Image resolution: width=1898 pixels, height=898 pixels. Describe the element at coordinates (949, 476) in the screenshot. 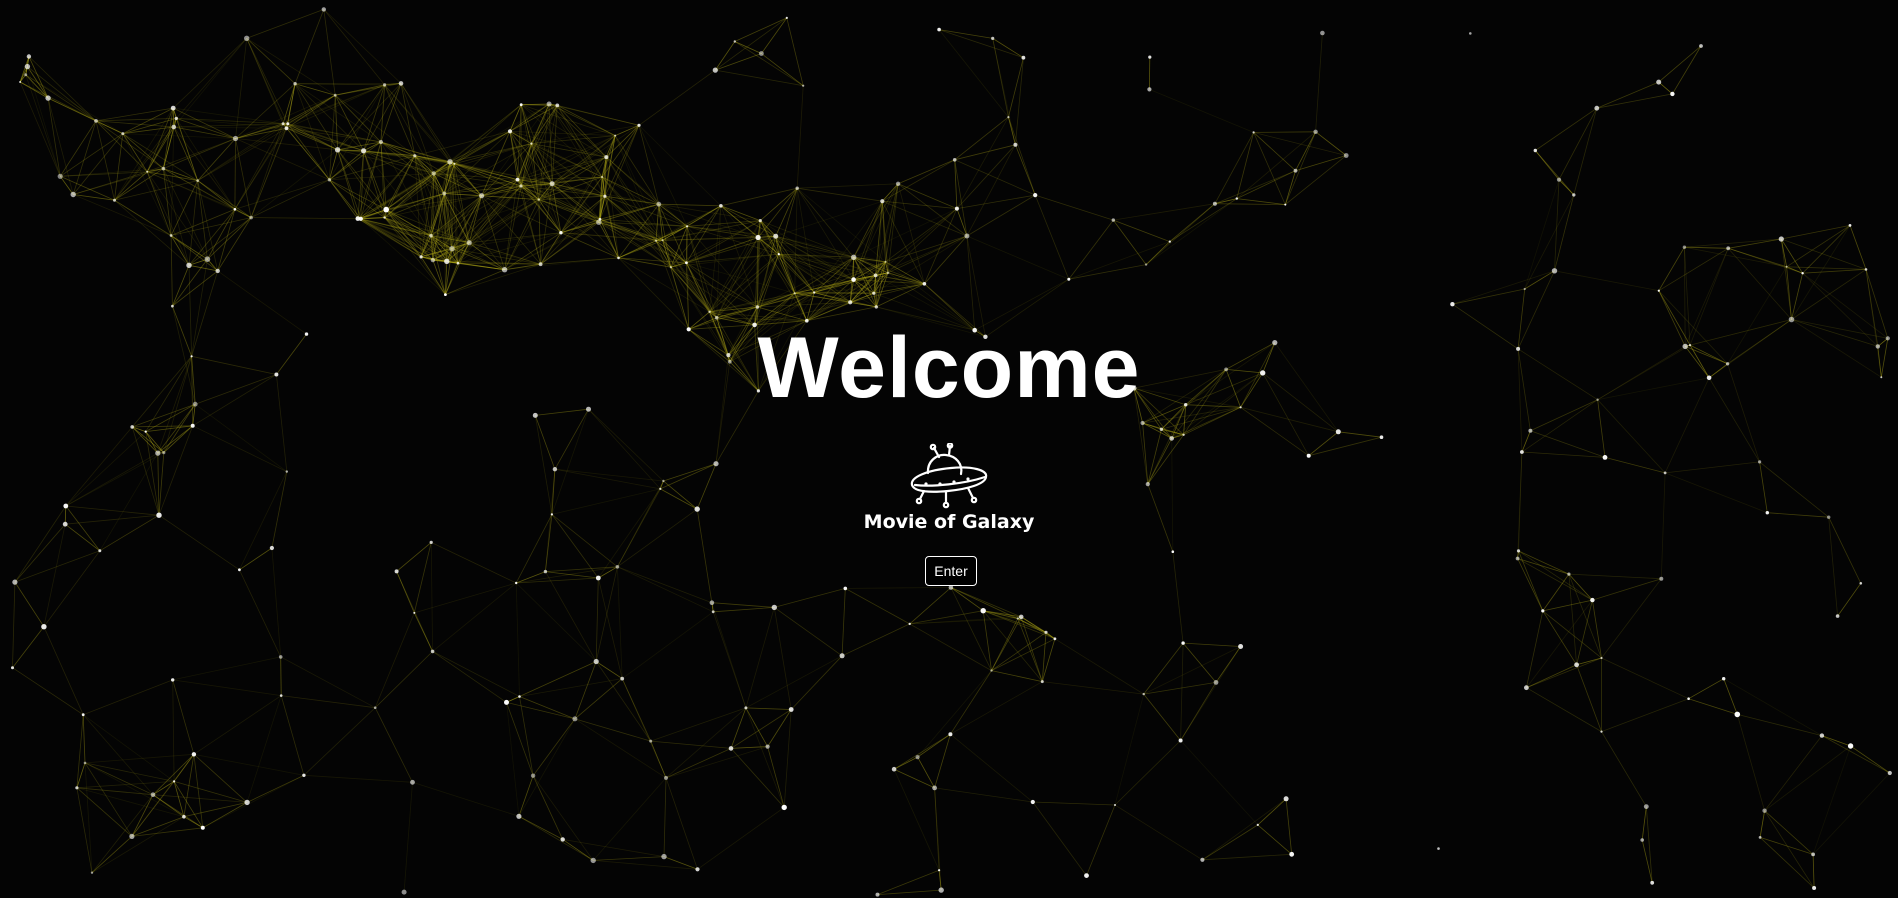

I see `ufo-icon` at that location.